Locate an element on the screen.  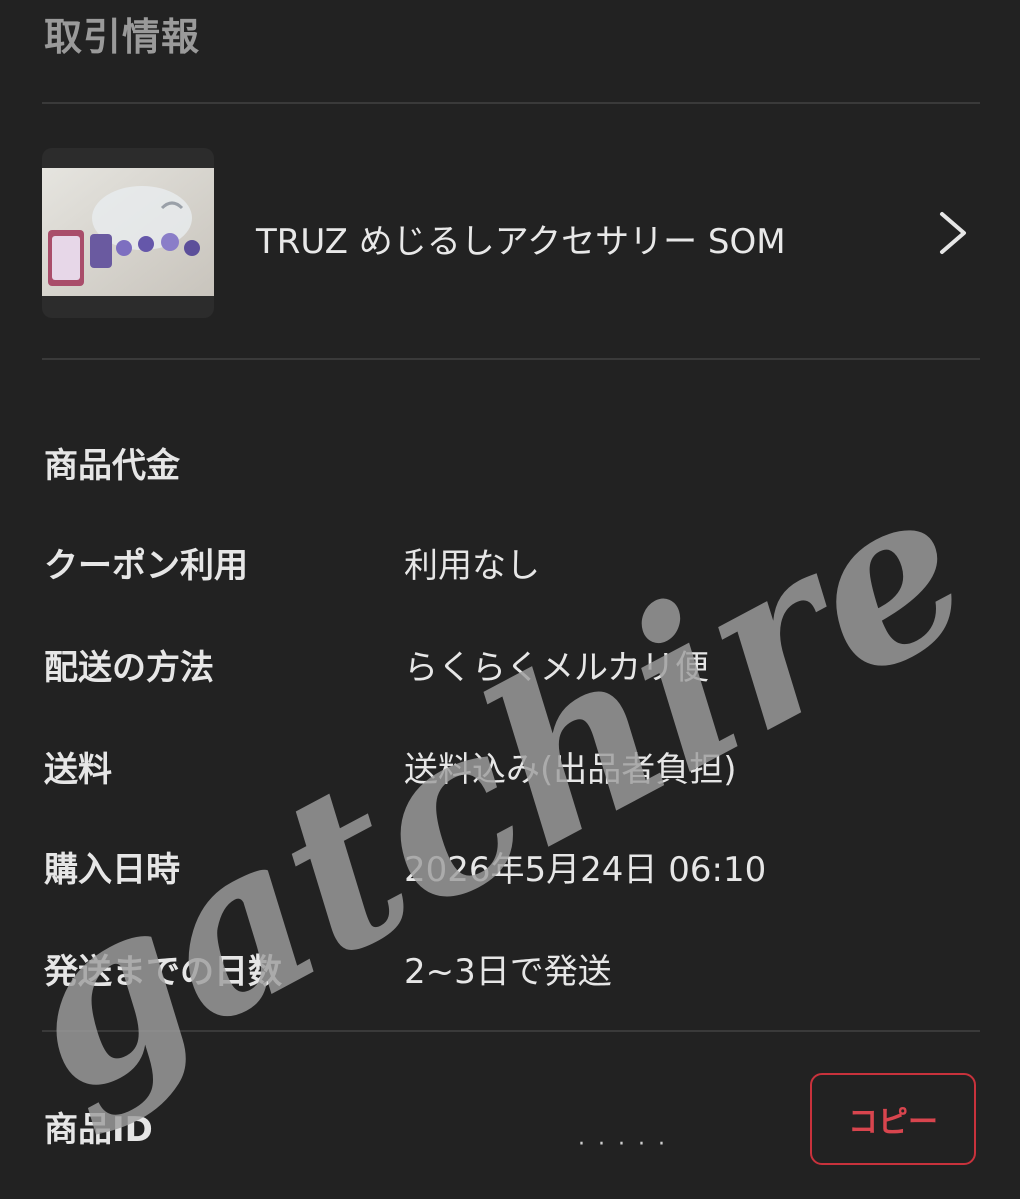
chevron-right-icon is located at coordinates (953, 233).